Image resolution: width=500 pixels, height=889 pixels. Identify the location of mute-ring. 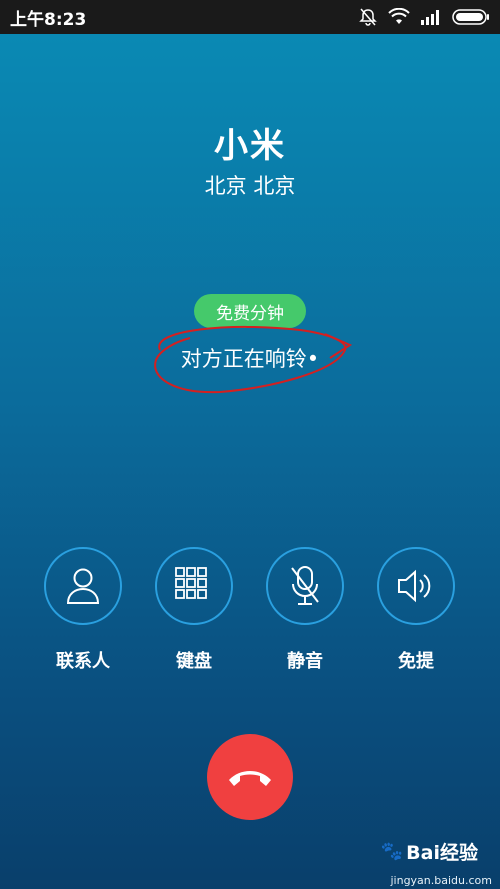
(305, 586).